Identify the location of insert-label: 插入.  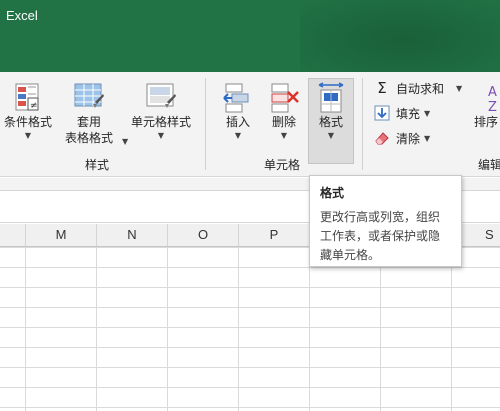
(237, 122).